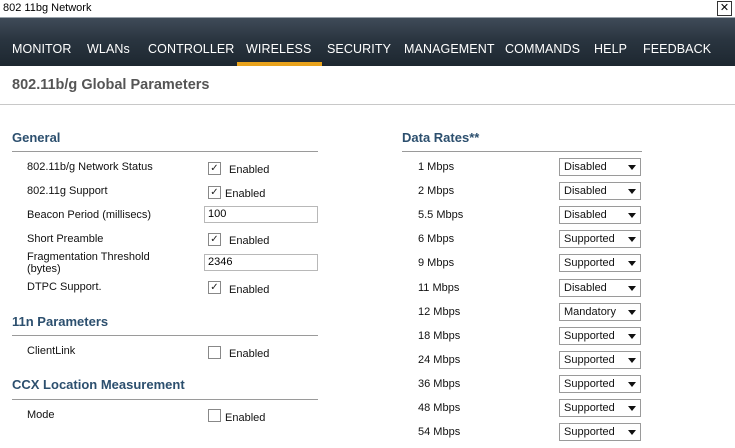 The image size is (735, 448). What do you see at coordinates (249, 290) in the screenshot?
I see `dtpc-text: Enabled` at bounding box center [249, 290].